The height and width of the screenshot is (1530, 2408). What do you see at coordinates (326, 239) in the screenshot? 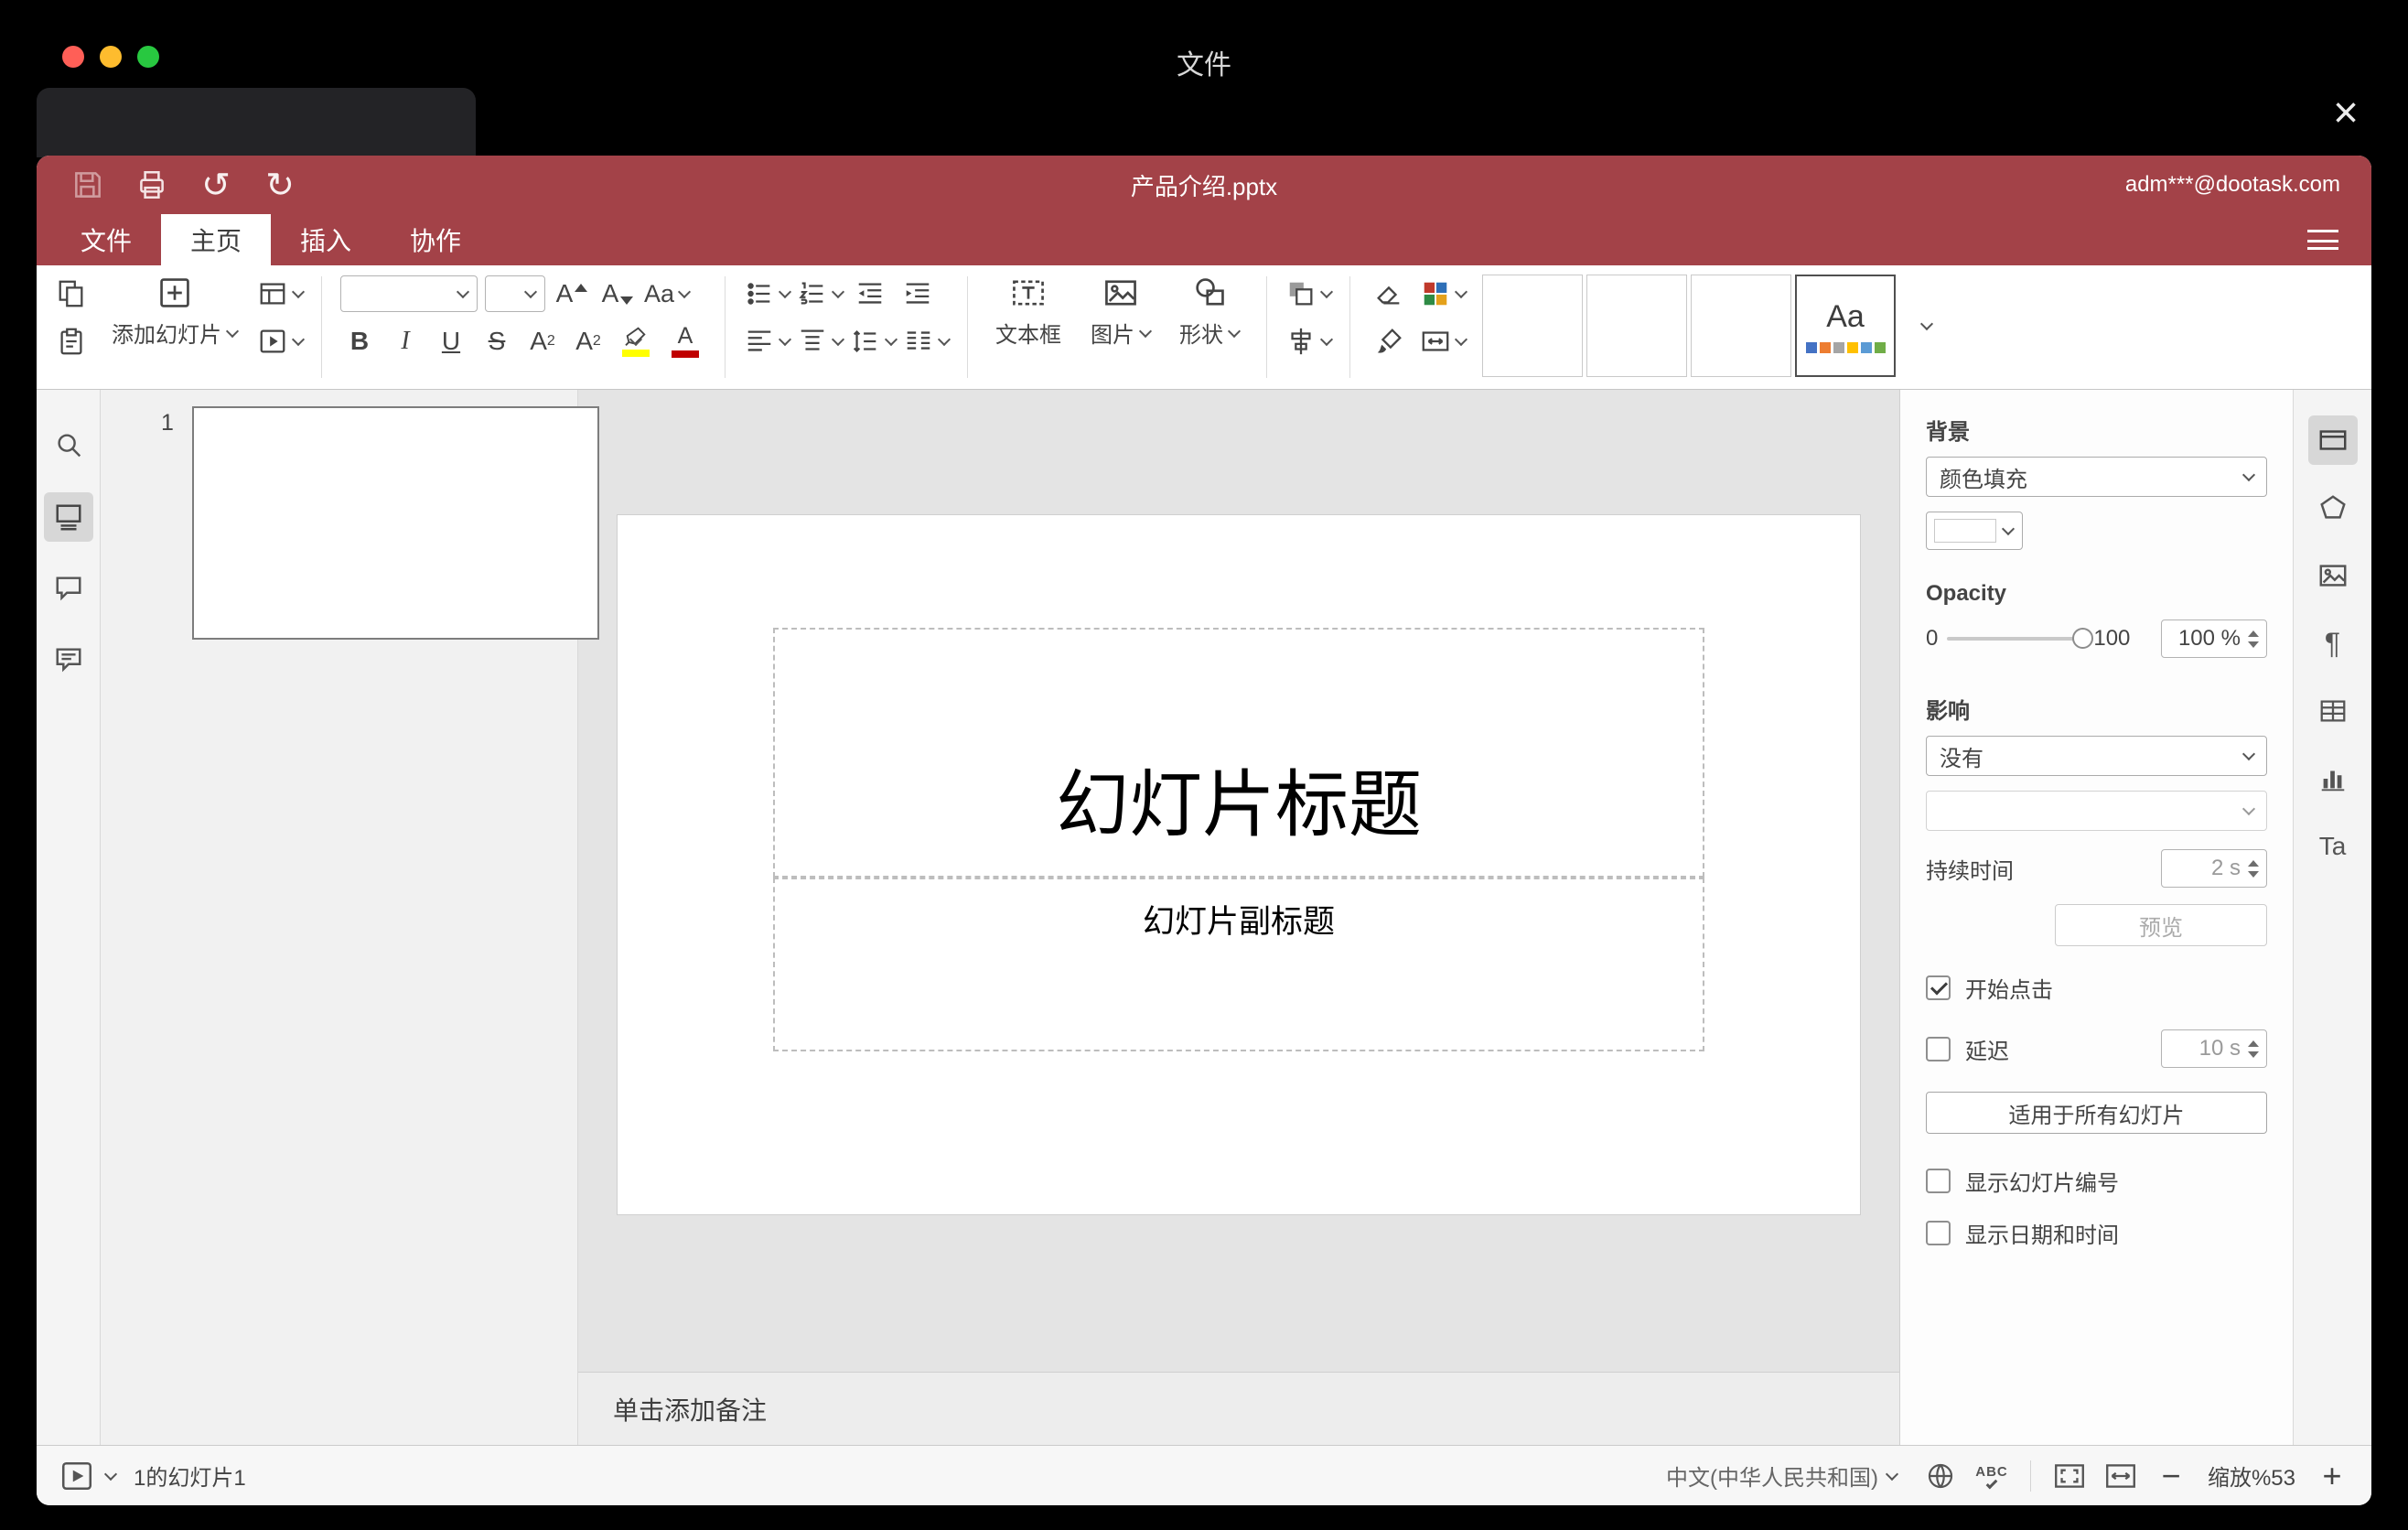
I see `tab-insert: 插入` at bounding box center [326, 239].